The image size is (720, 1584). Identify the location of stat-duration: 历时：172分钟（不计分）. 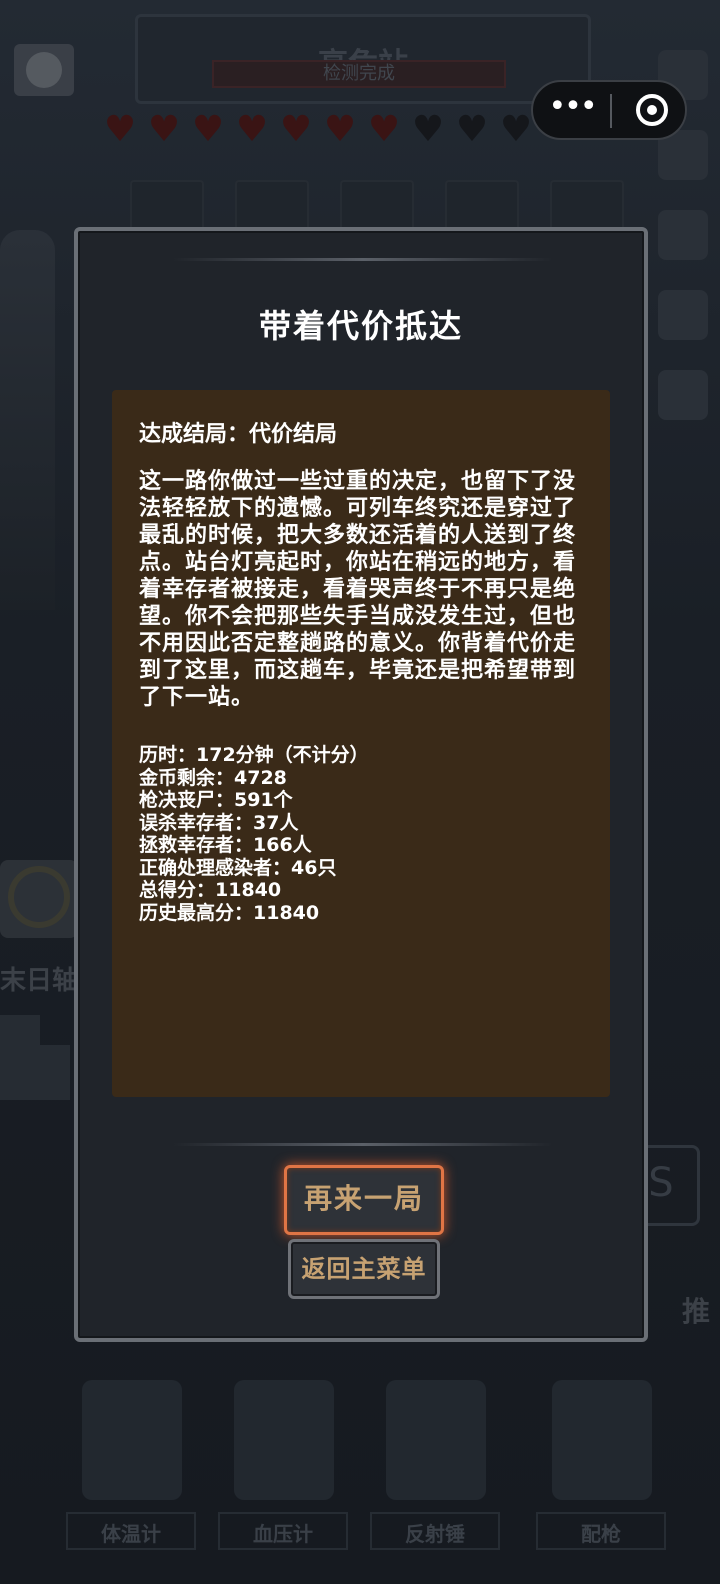
(254, 755).